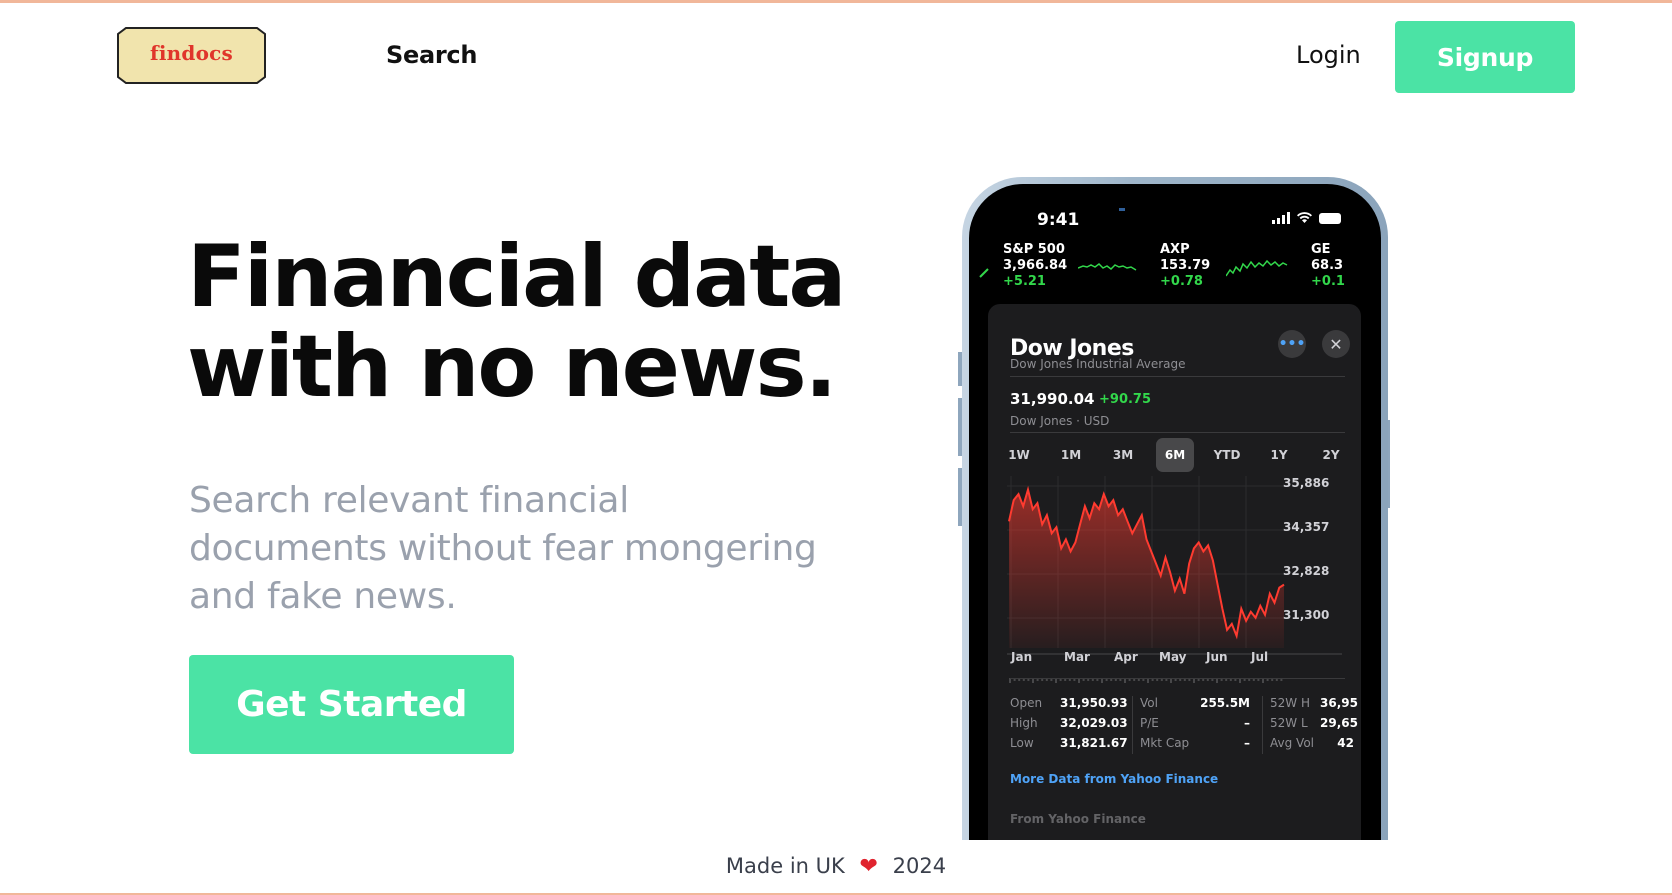 The height and width of the screenshot is (895, 1672). What do you see at coordinates (323, 596) in the screenshot?
I see `hero-subtitle-line-3: and fake news.` at bounding box center [323, 596].